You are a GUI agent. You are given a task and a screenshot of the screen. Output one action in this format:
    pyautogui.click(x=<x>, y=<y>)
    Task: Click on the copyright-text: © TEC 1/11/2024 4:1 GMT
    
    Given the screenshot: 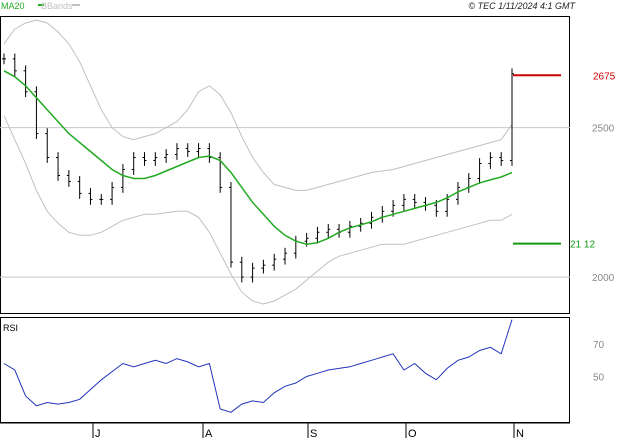 What is the action you would take?
    pyautogui.click(x=522, y=6)
    